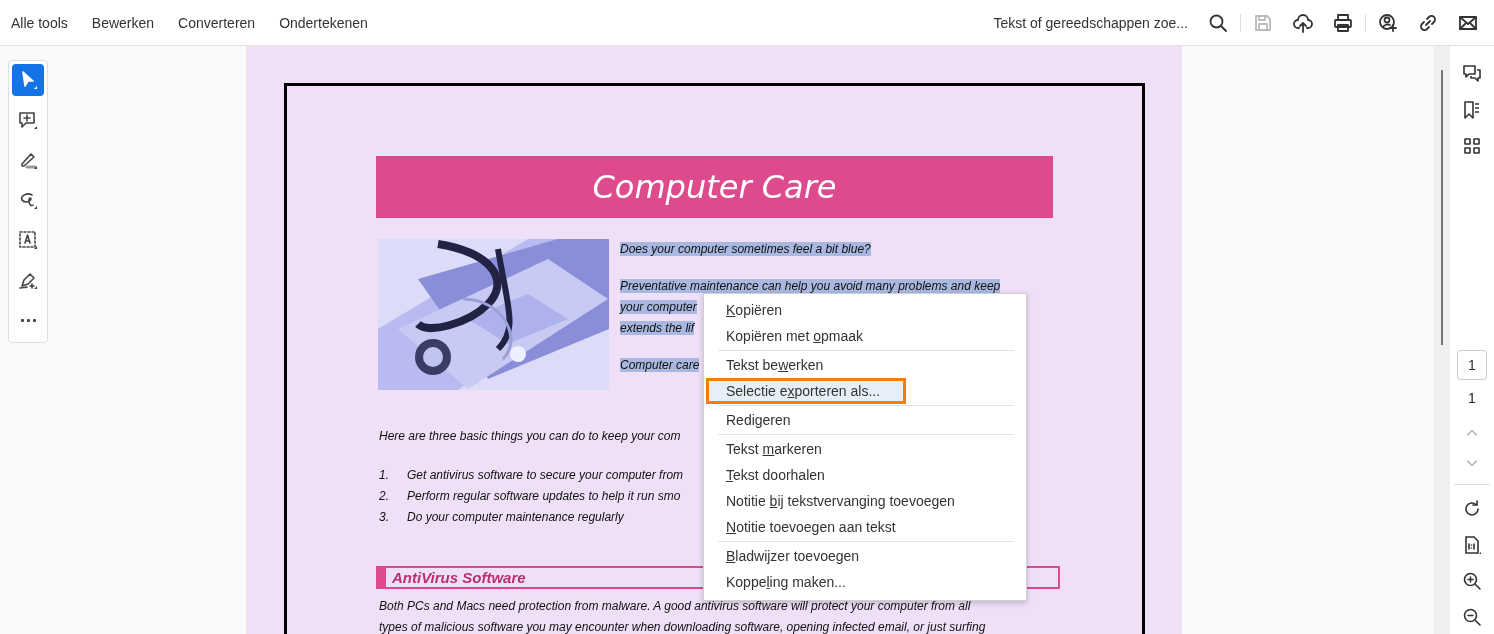 The width and height of the screenshot is (1494, 634). I want to click on list-number: 3., so click(384, 517).